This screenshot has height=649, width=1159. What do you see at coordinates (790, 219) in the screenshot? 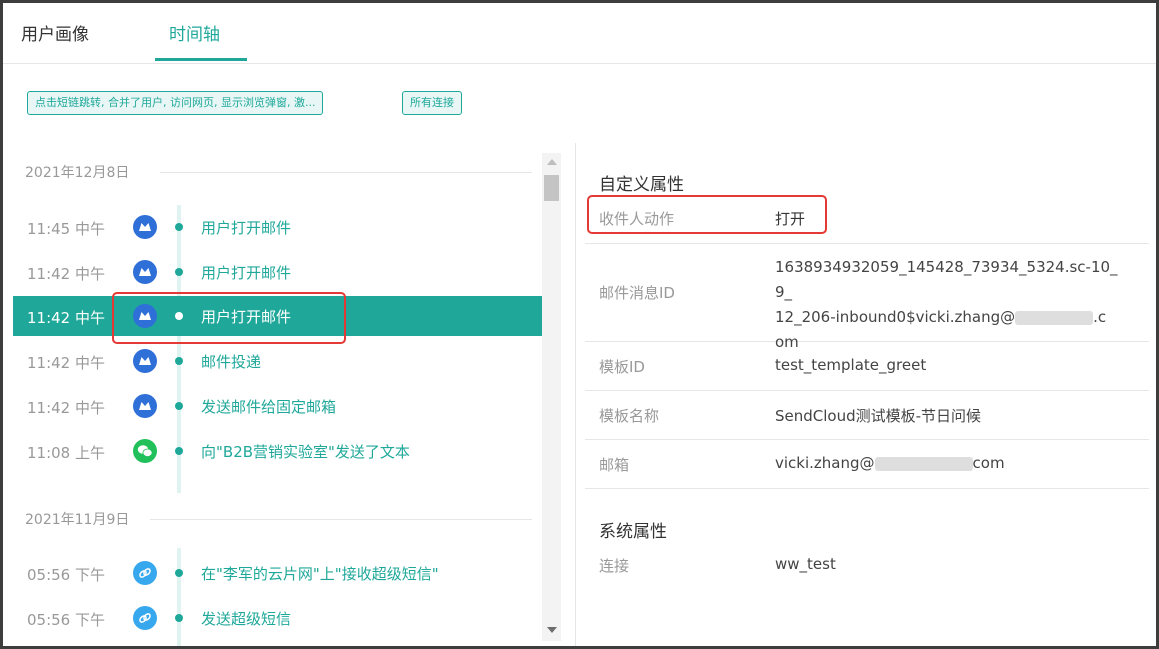
I see `attr-value: 打开` at bounding box center [790, 219].